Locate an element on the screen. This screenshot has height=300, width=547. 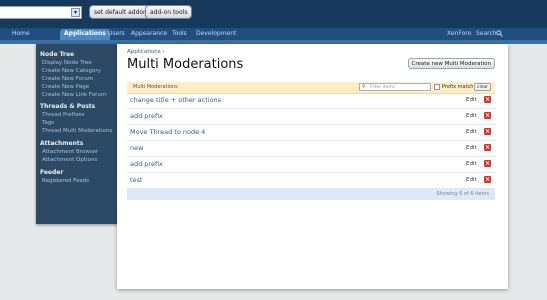
list-item-name: new is located at coordinates (136, 148).